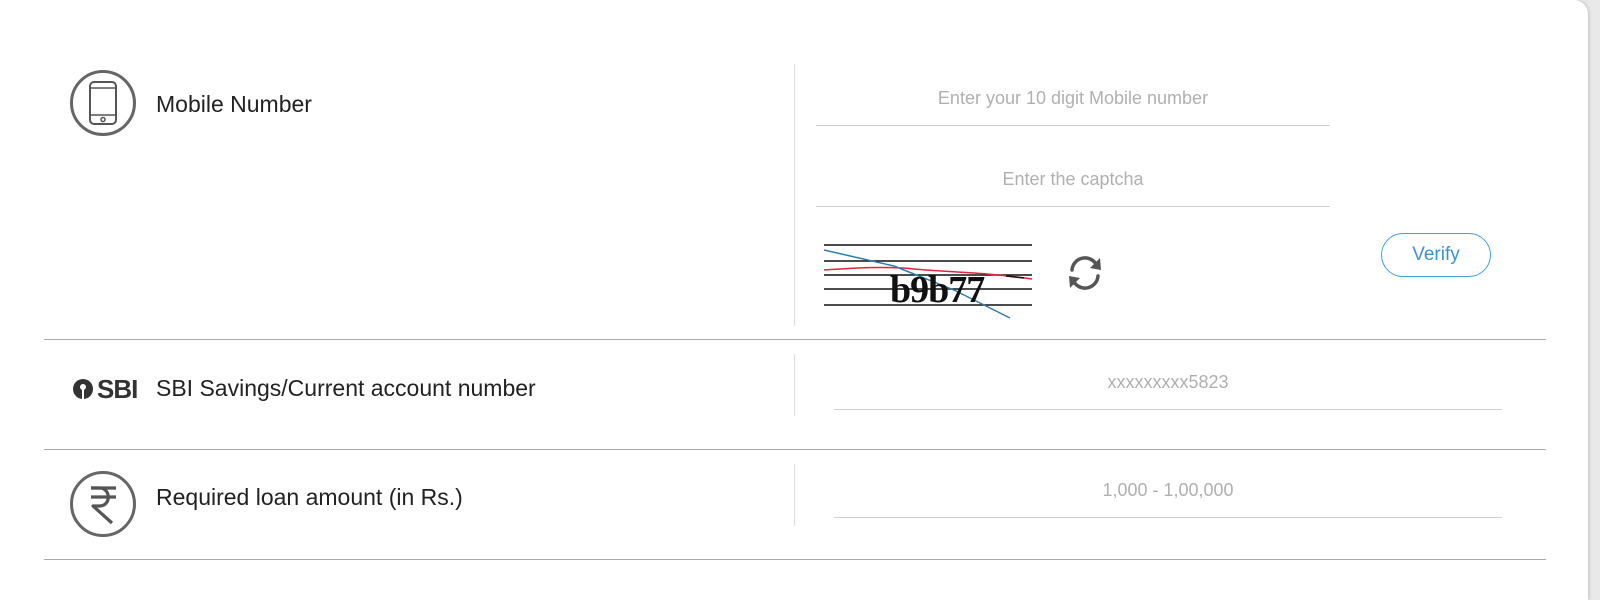  I want to click on refresh-icon, so click(1085, 273).